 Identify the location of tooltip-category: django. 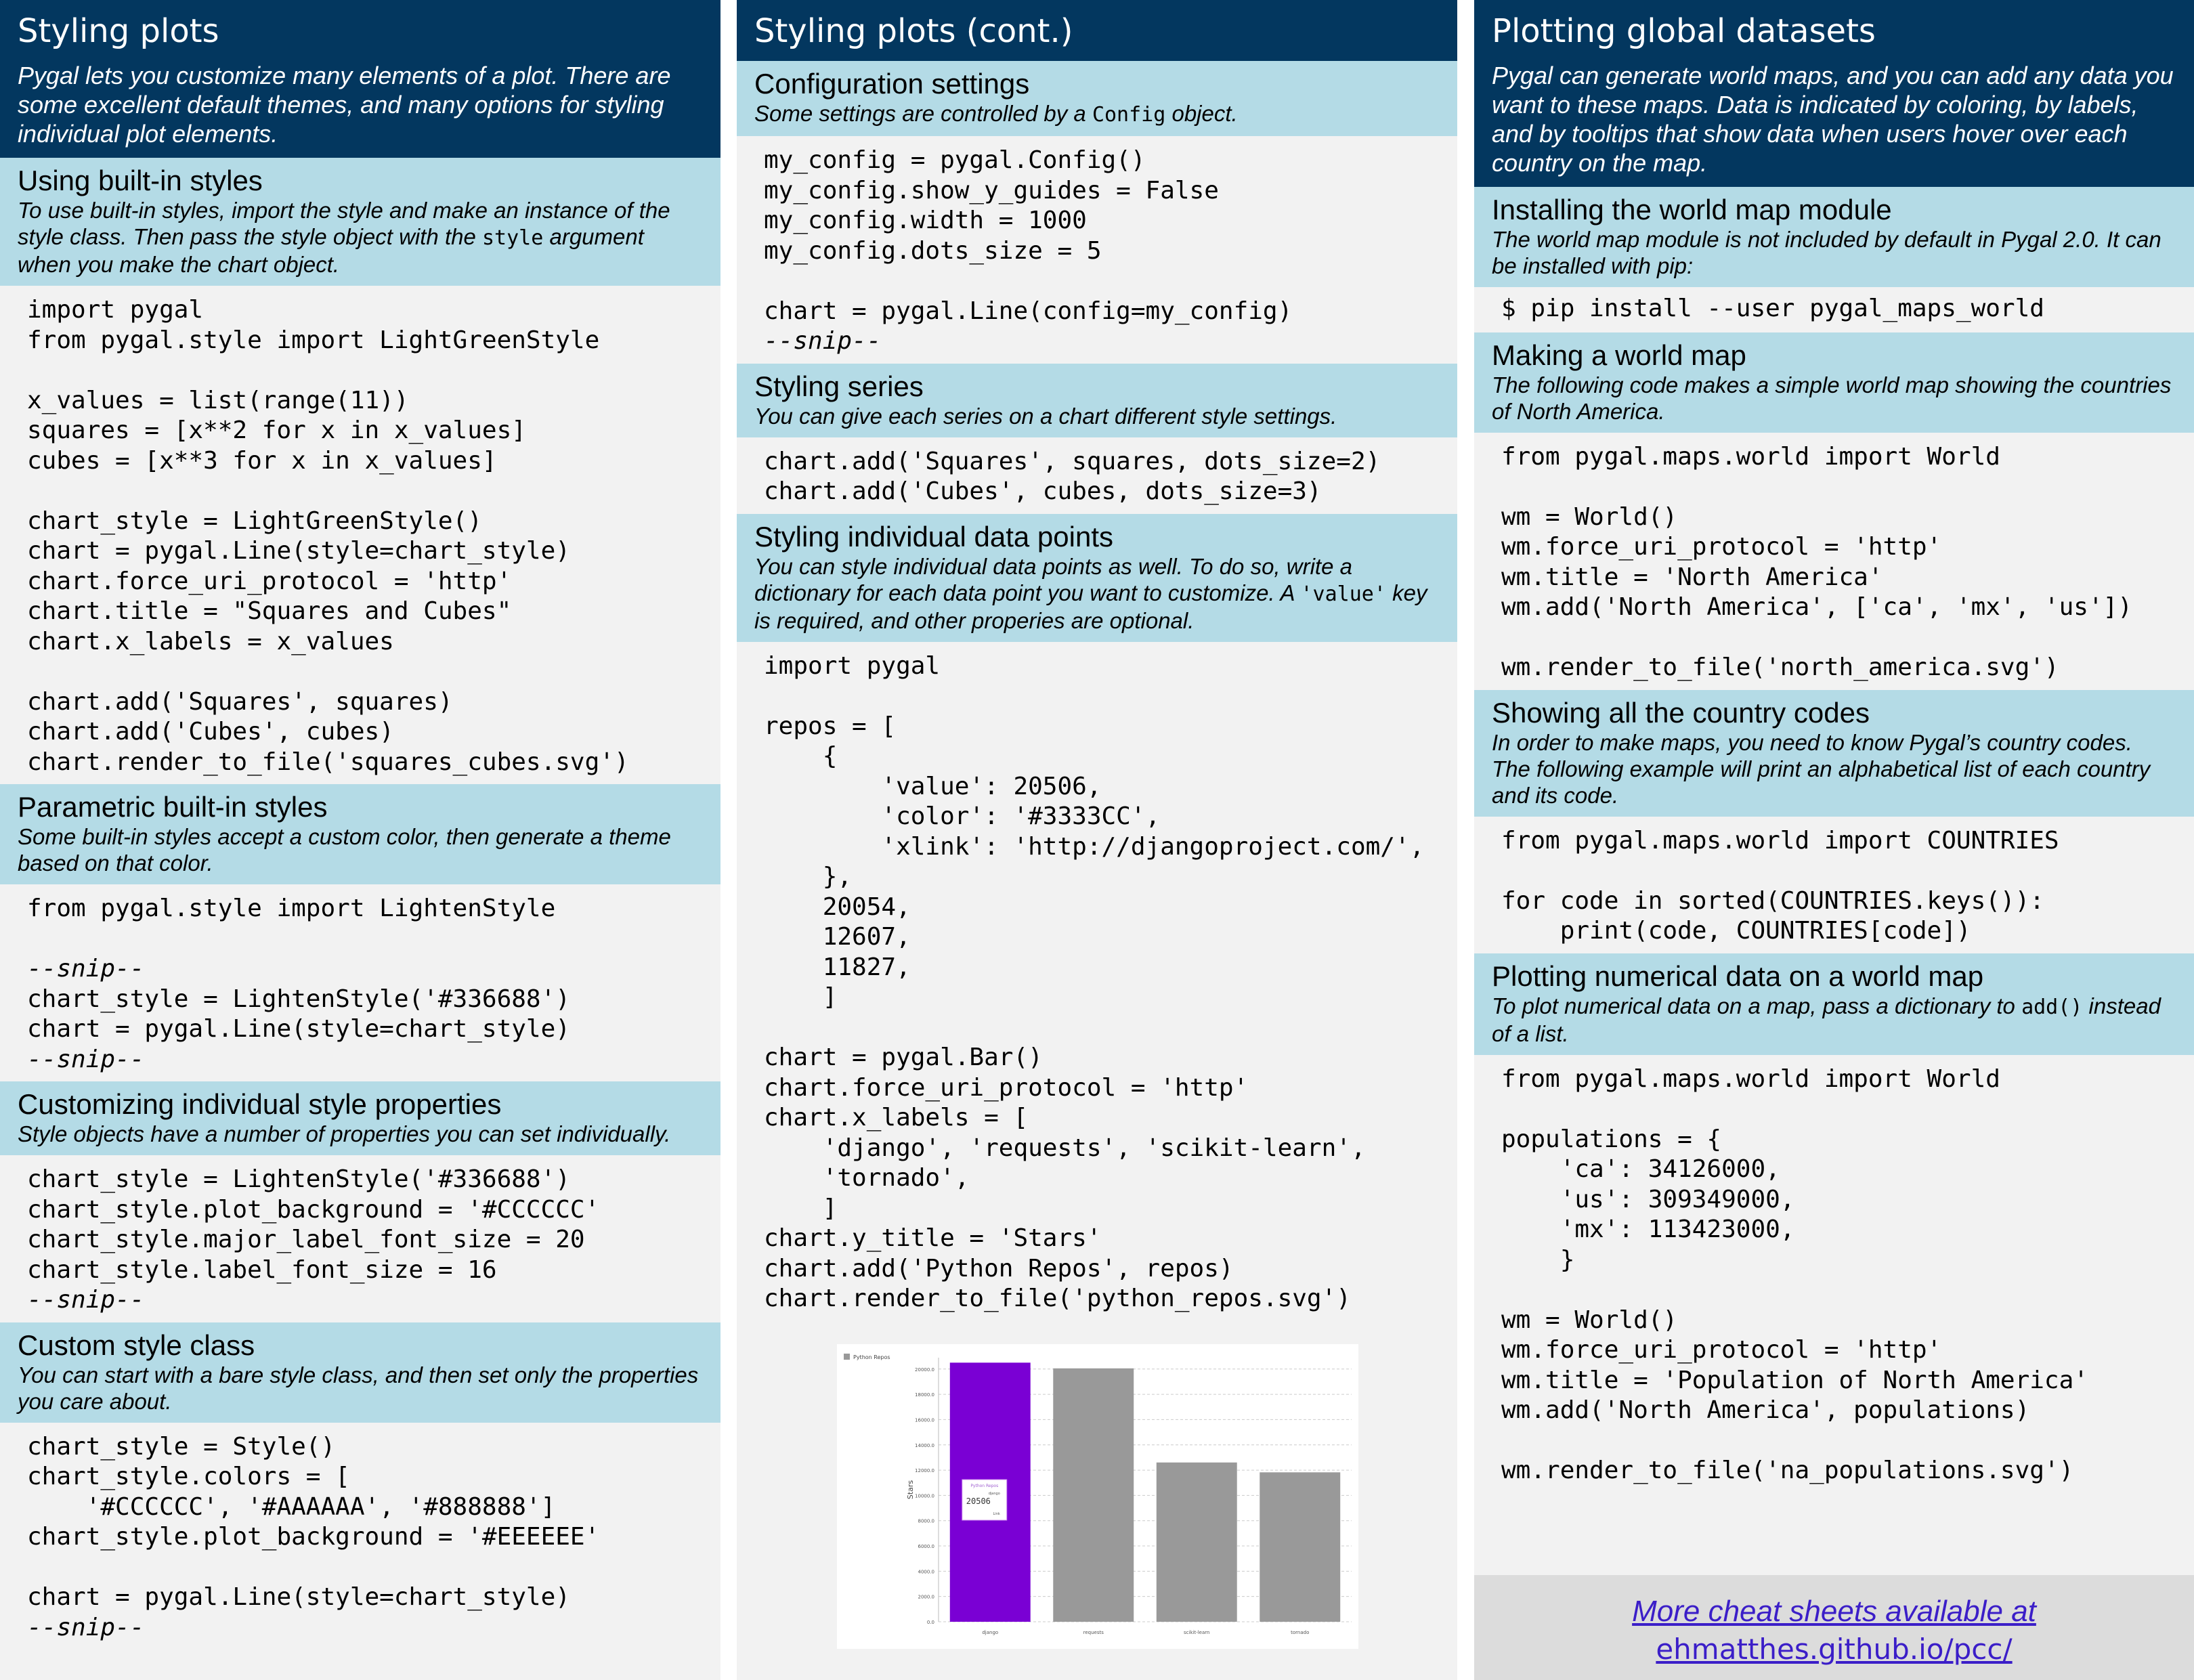
(994, 1494).